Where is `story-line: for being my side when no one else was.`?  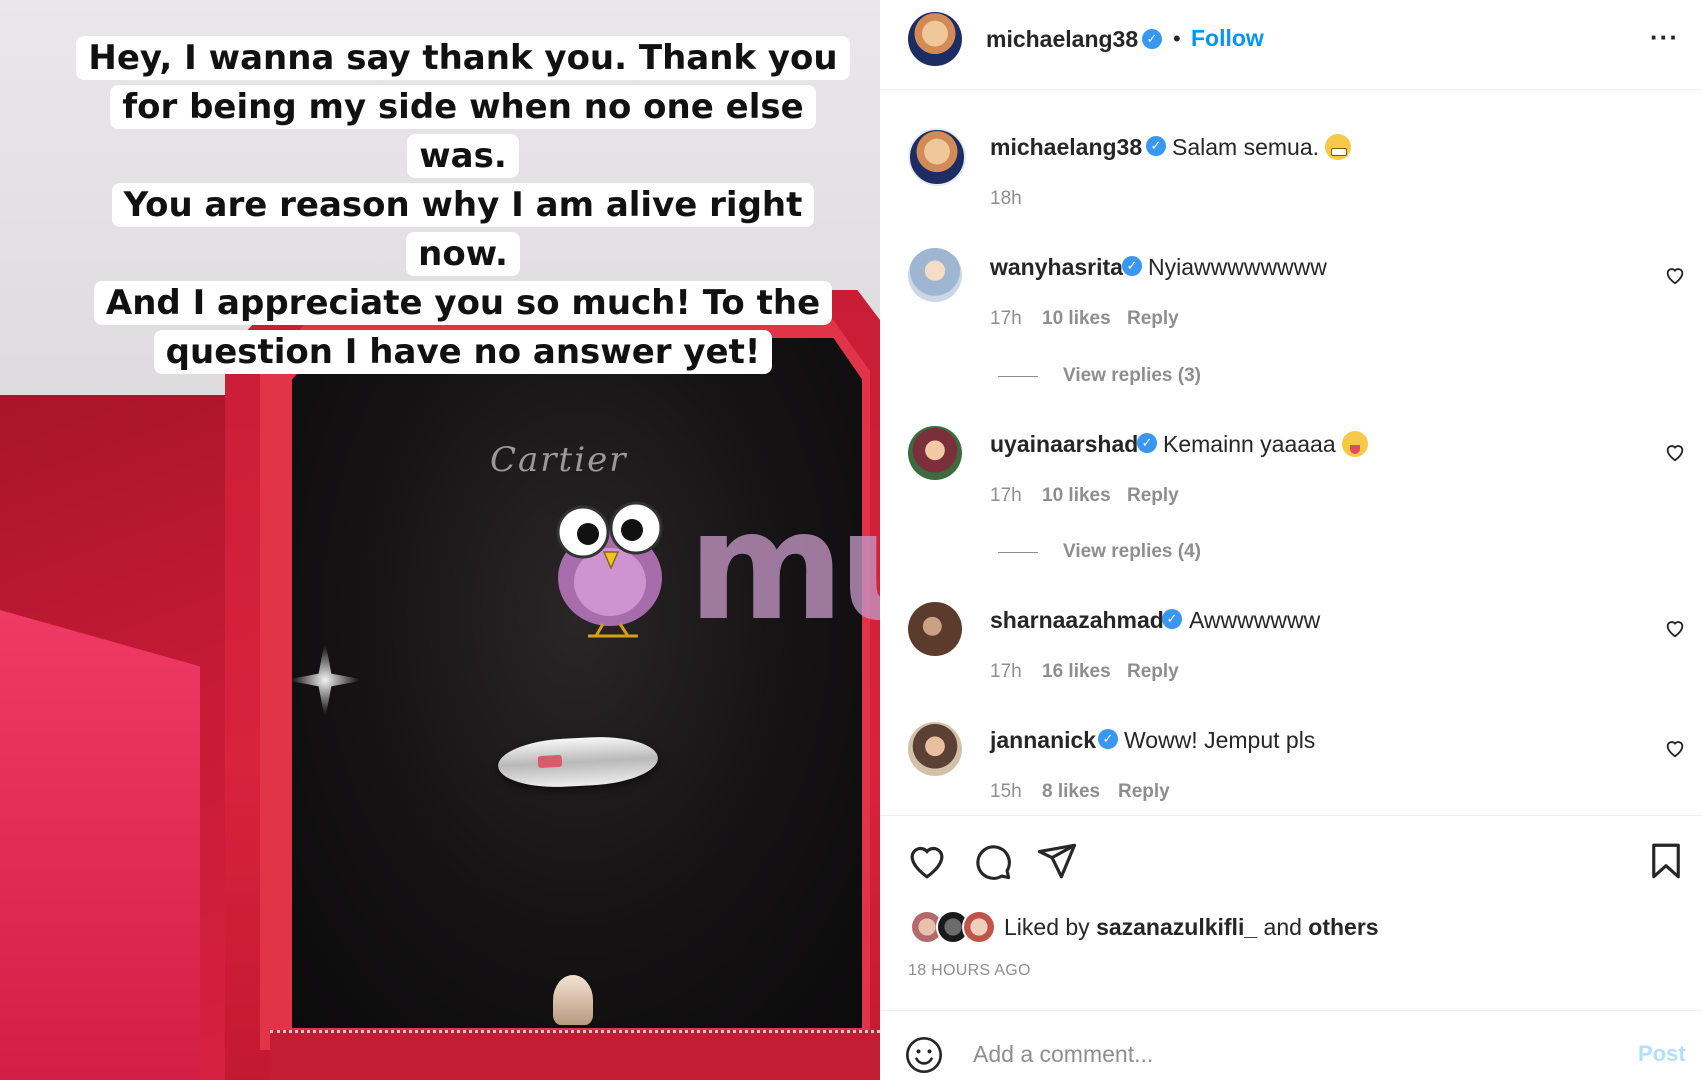
story-line: for being my side when no one else was. is located at coordinates (463, 131).